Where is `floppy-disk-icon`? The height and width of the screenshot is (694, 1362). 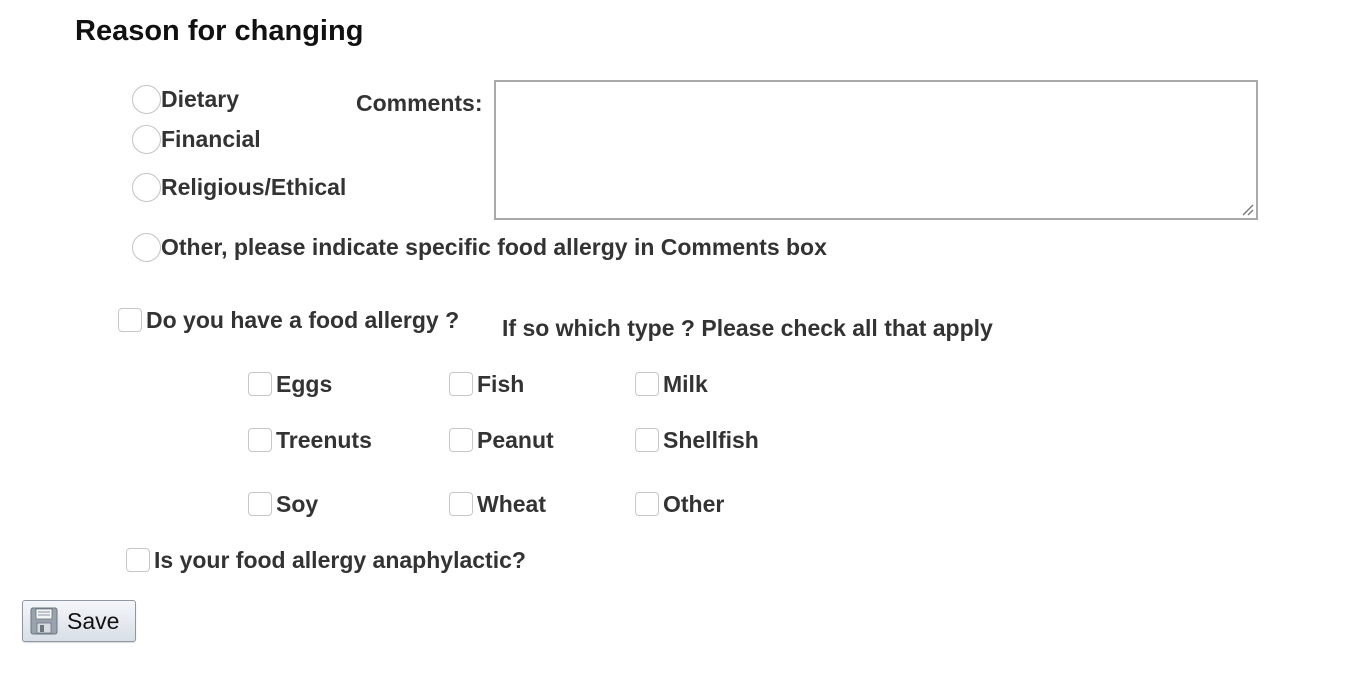
floppy-disk-icon is located at coordinates (44, 621).